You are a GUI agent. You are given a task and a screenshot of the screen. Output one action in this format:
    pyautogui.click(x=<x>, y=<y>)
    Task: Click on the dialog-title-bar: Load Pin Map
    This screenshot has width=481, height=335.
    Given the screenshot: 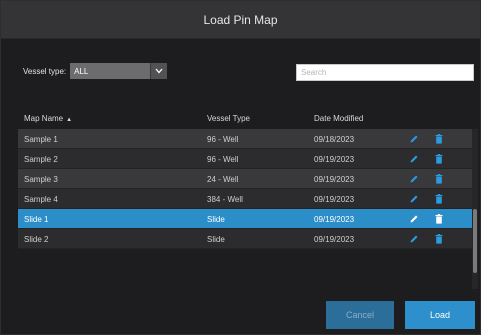 What is the action you would take?
    pyautogui.click(x=240, y=20)
    